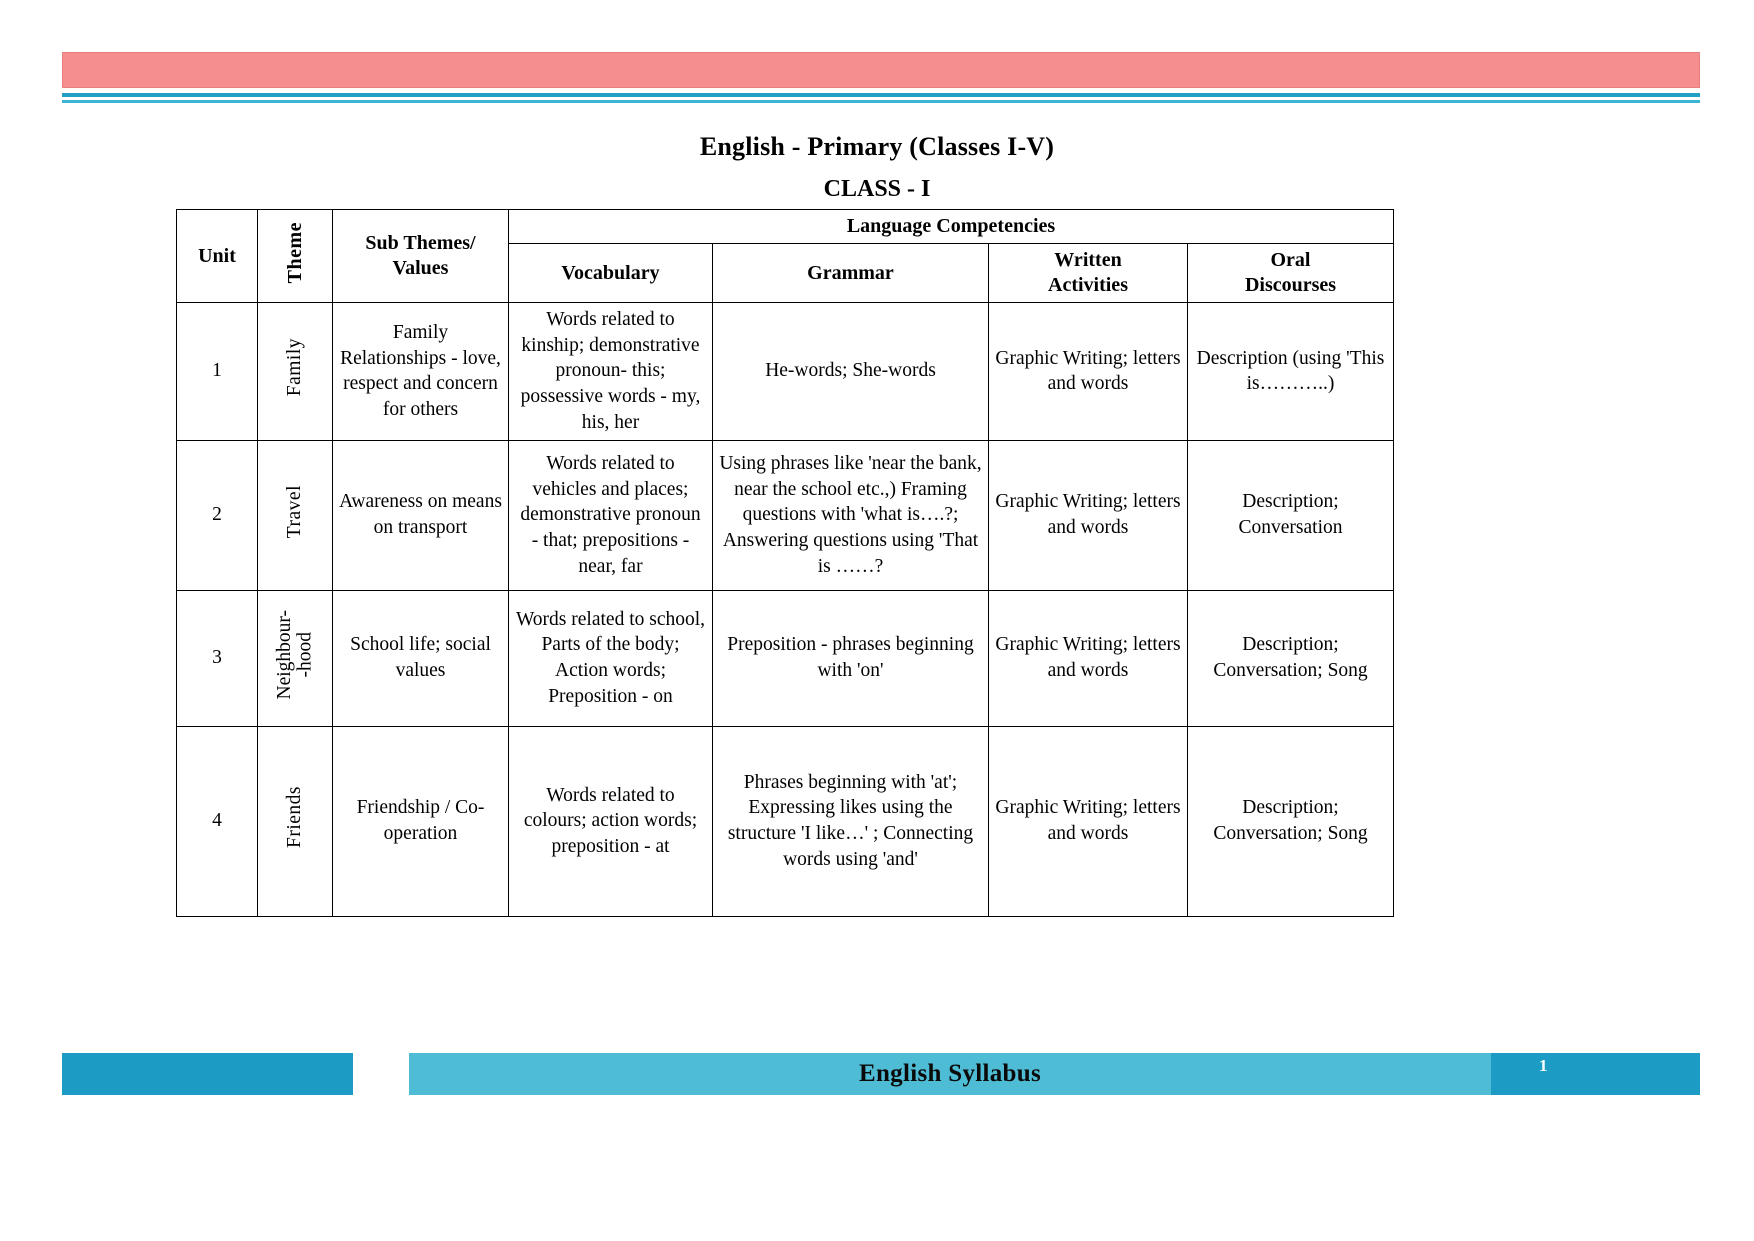 The width and height of the screenshot is (1754, 1241). Describe the element at coordinates (1595, 1074) in the screenshot. I see `footer-page-block: 1` at that location.